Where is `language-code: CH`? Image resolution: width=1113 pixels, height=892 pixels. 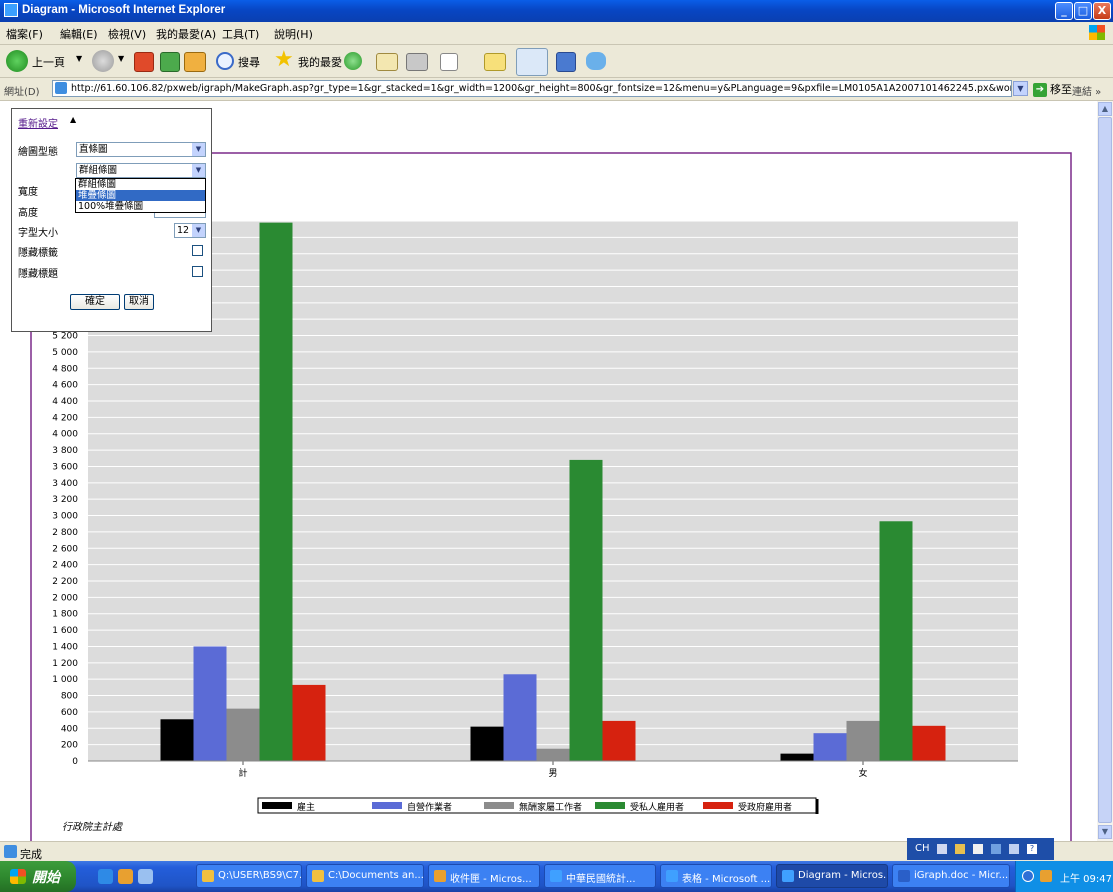 language-code: CH is located at coordinates (922, 848).